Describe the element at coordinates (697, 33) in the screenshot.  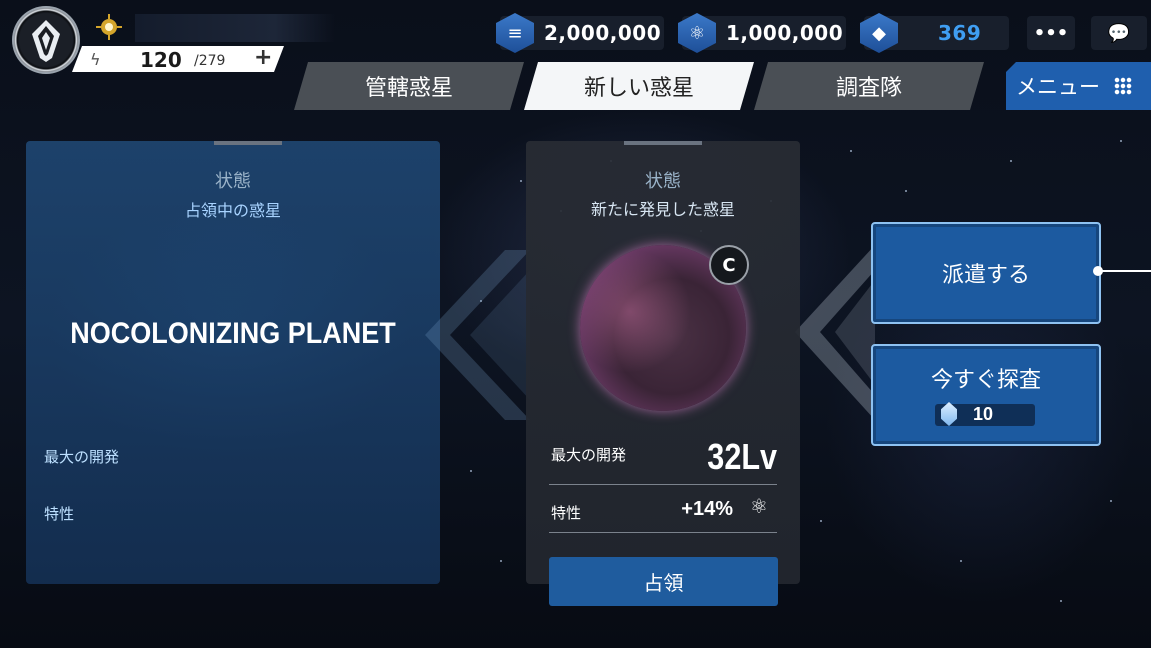
I see `molecule-icon: ⚛` at that location.